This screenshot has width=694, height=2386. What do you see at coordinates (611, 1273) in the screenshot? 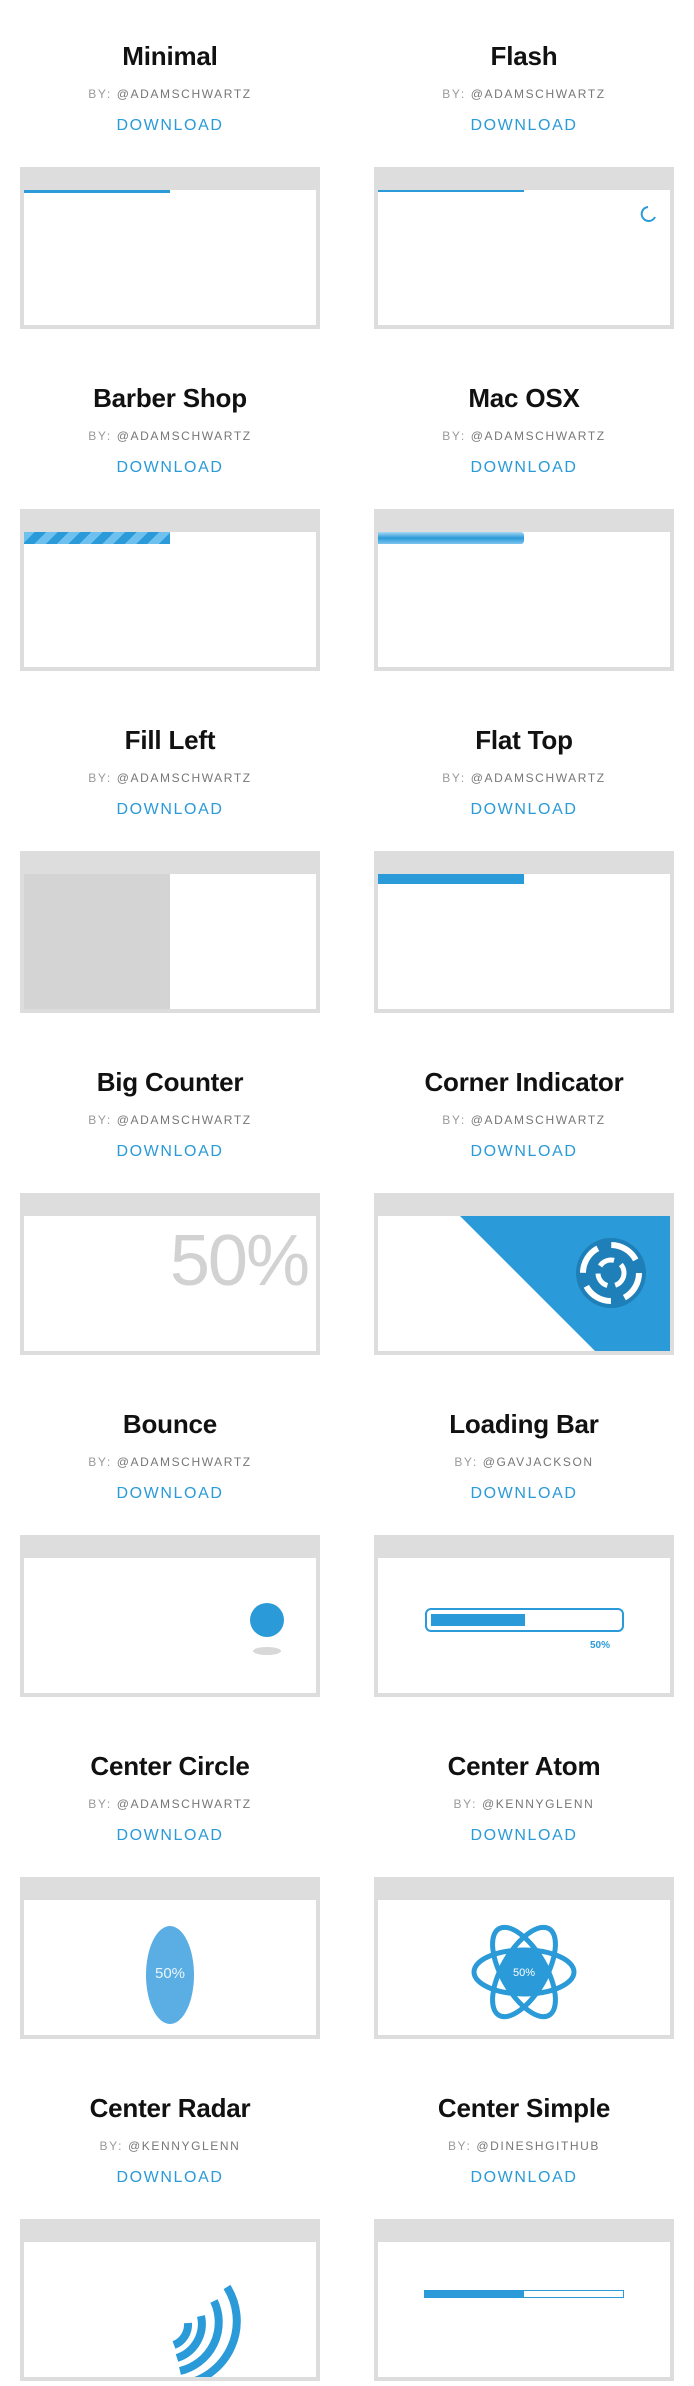
I see `indicator-shadow` at bounding box center [611, 1273].